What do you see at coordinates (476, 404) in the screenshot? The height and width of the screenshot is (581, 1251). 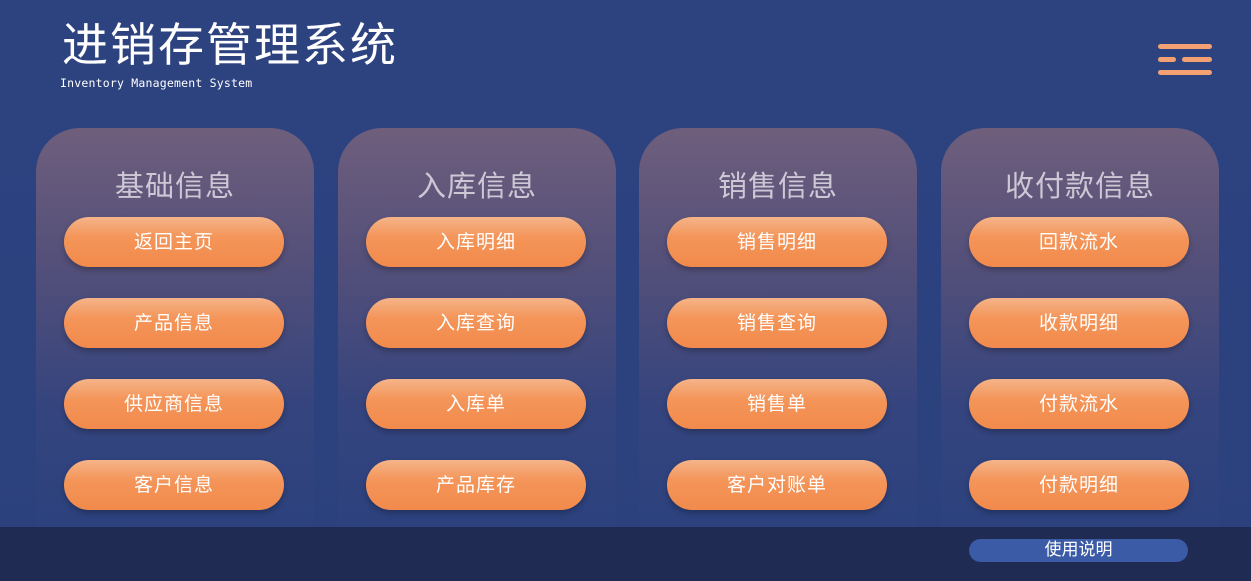 I see `inbound-order-button: 入库单` at bounding box center [476, 404].